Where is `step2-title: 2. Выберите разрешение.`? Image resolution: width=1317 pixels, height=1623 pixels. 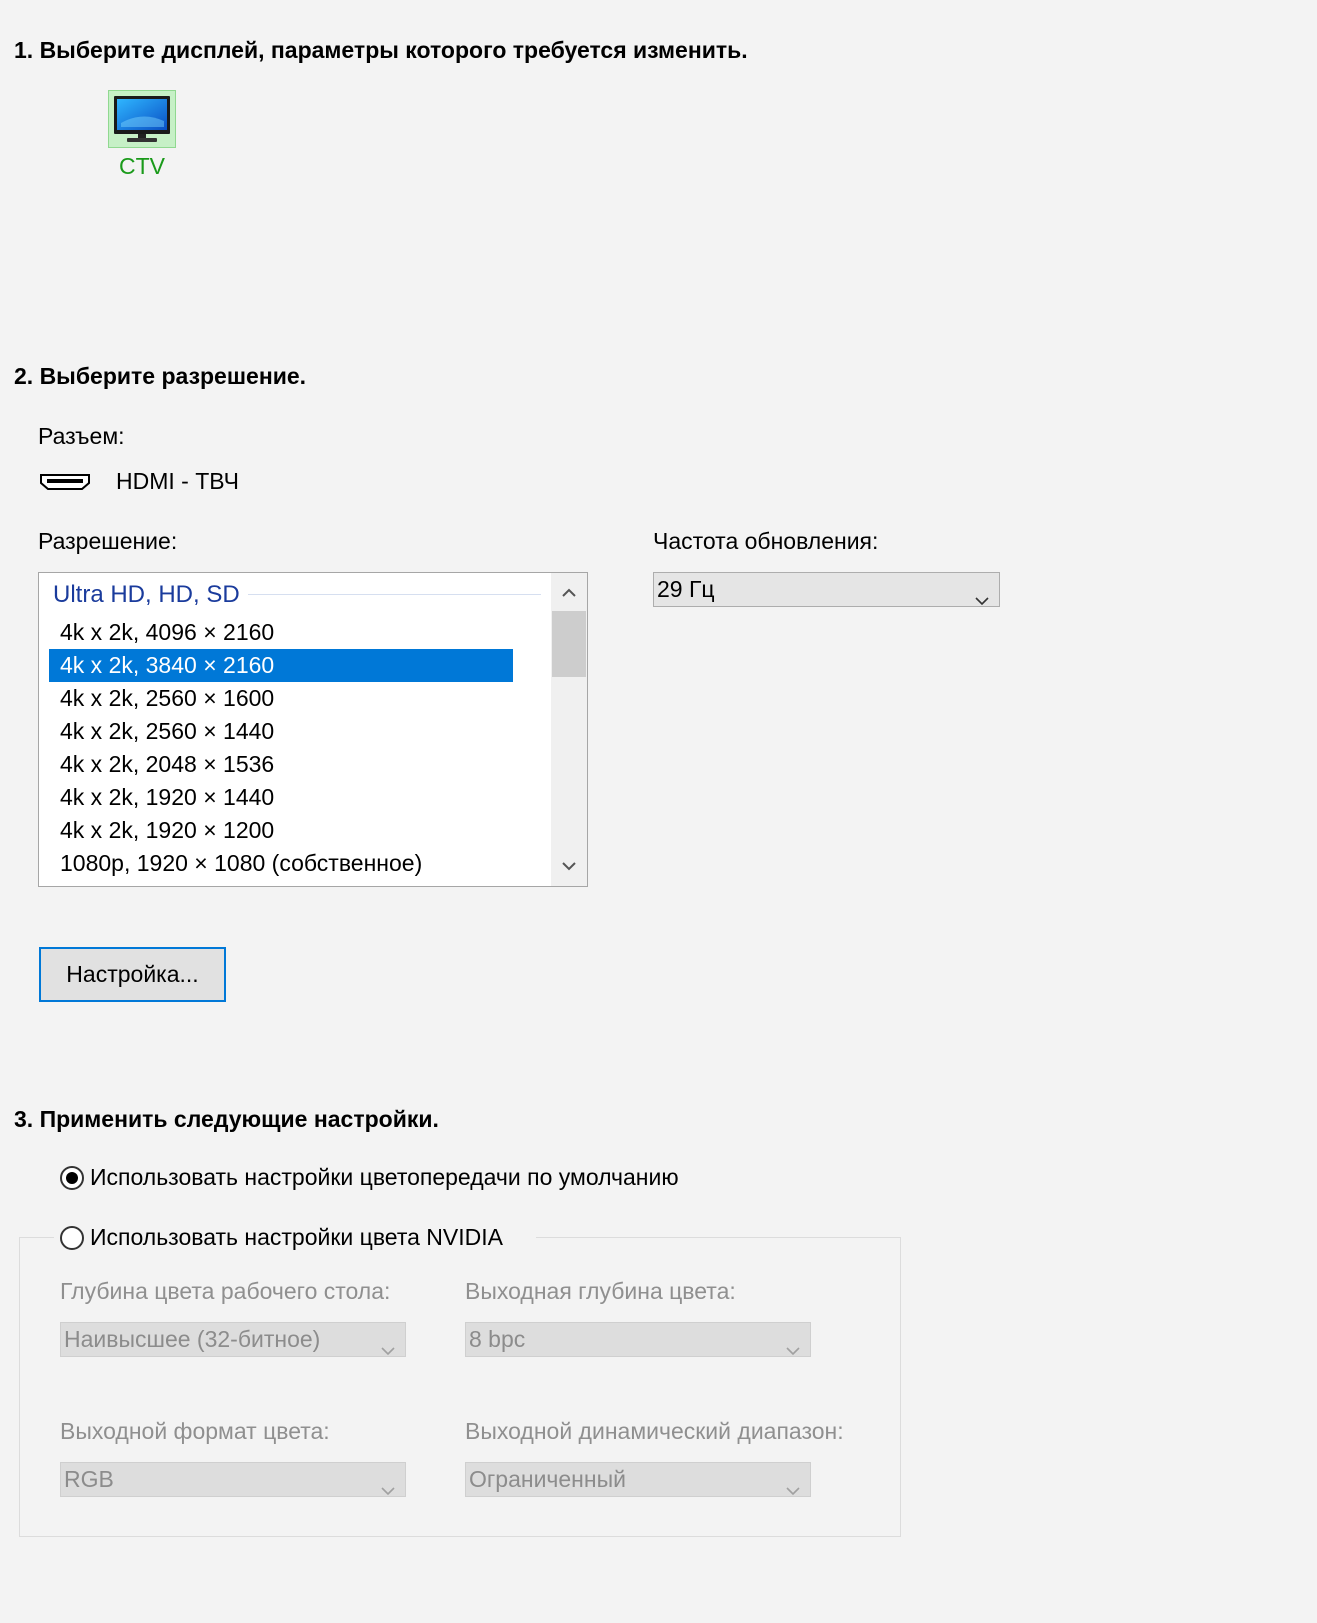
step2-title: 2. Выберите разрешение. is located at coordinates (160, 376).